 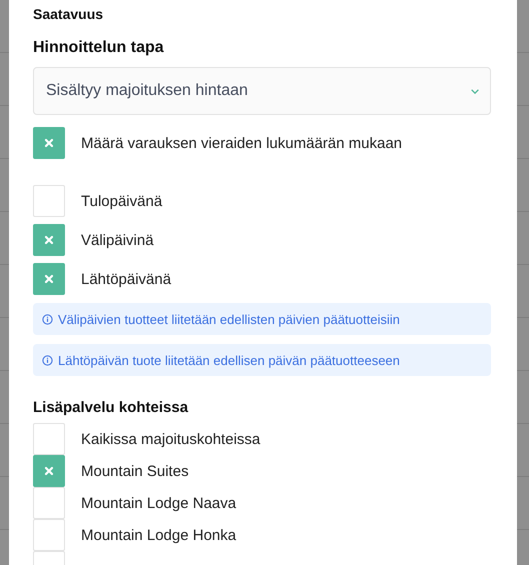 I want to click on checkbox-label: Tulopäivänä, so click(x=121, y=201).